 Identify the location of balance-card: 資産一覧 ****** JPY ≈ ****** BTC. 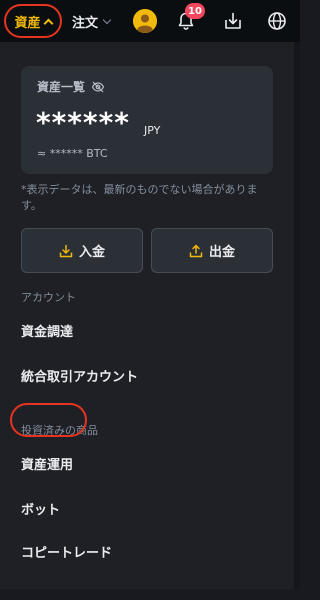
(147, 120).